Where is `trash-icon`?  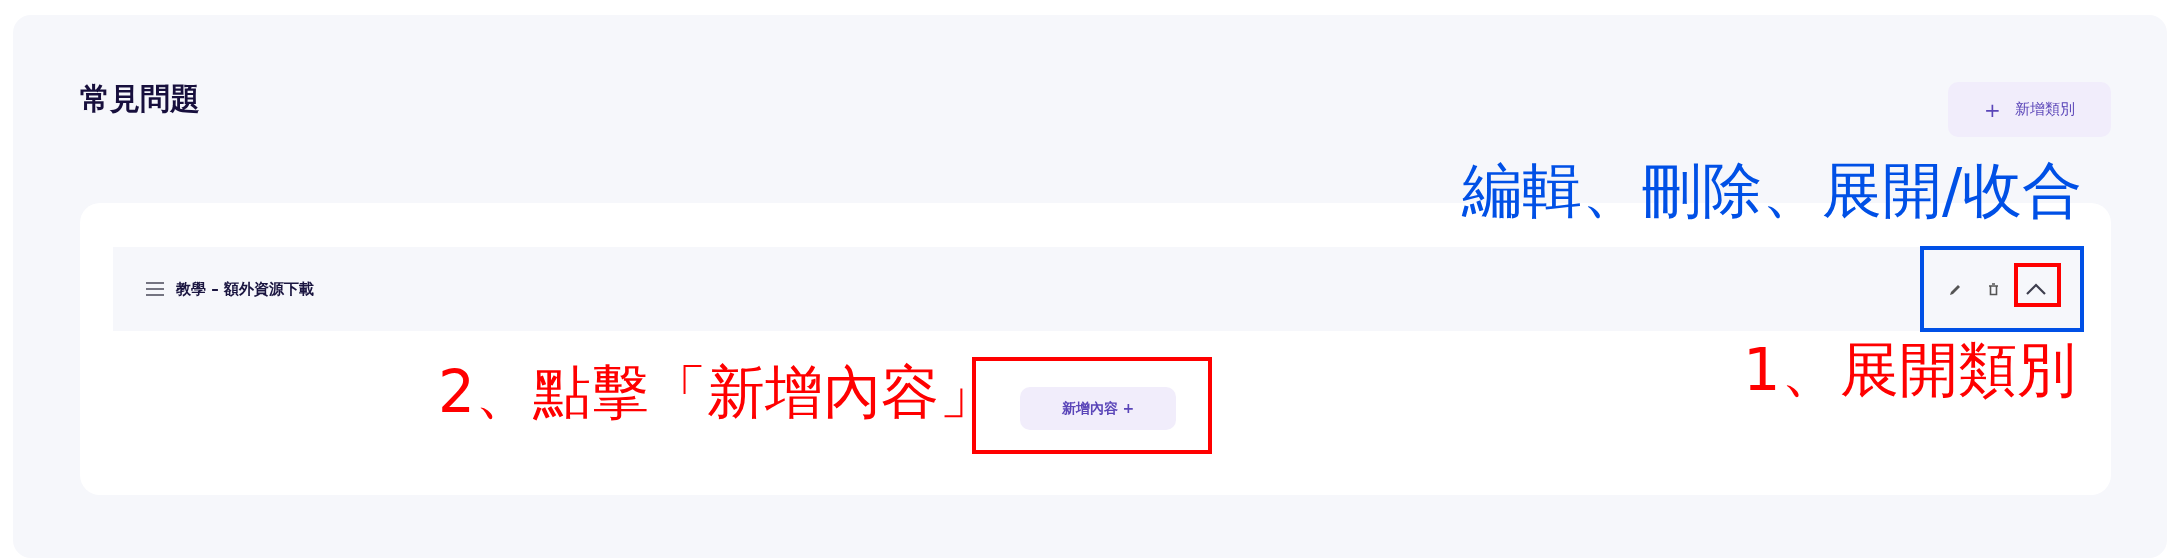 trash-icon is located at coordinates (1993, 289).